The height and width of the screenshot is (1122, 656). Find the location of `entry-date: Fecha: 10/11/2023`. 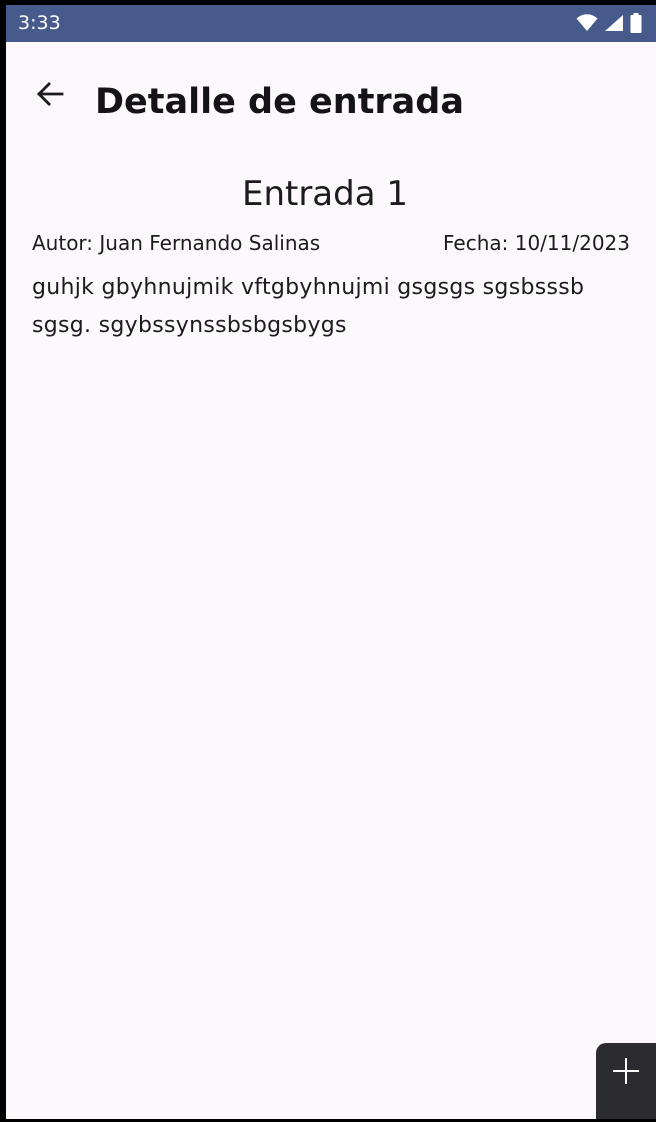

entry-date: Fecha: 10/11/2023 is located at coordinates (536, 243).